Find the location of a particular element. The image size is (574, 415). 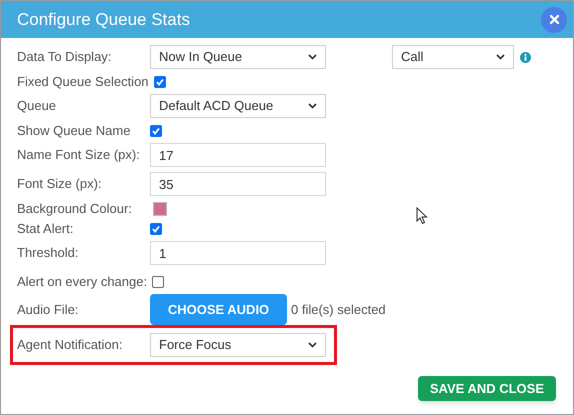

dropdown: Call is located at coordinates (453, 57).